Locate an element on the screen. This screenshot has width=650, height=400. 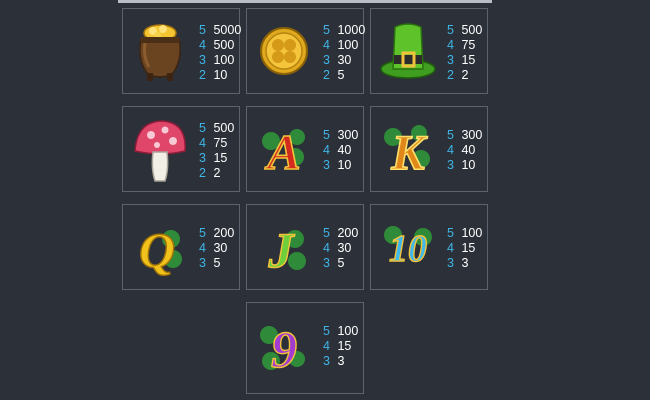
mushroom-icon is located at coordinates (160, 149).